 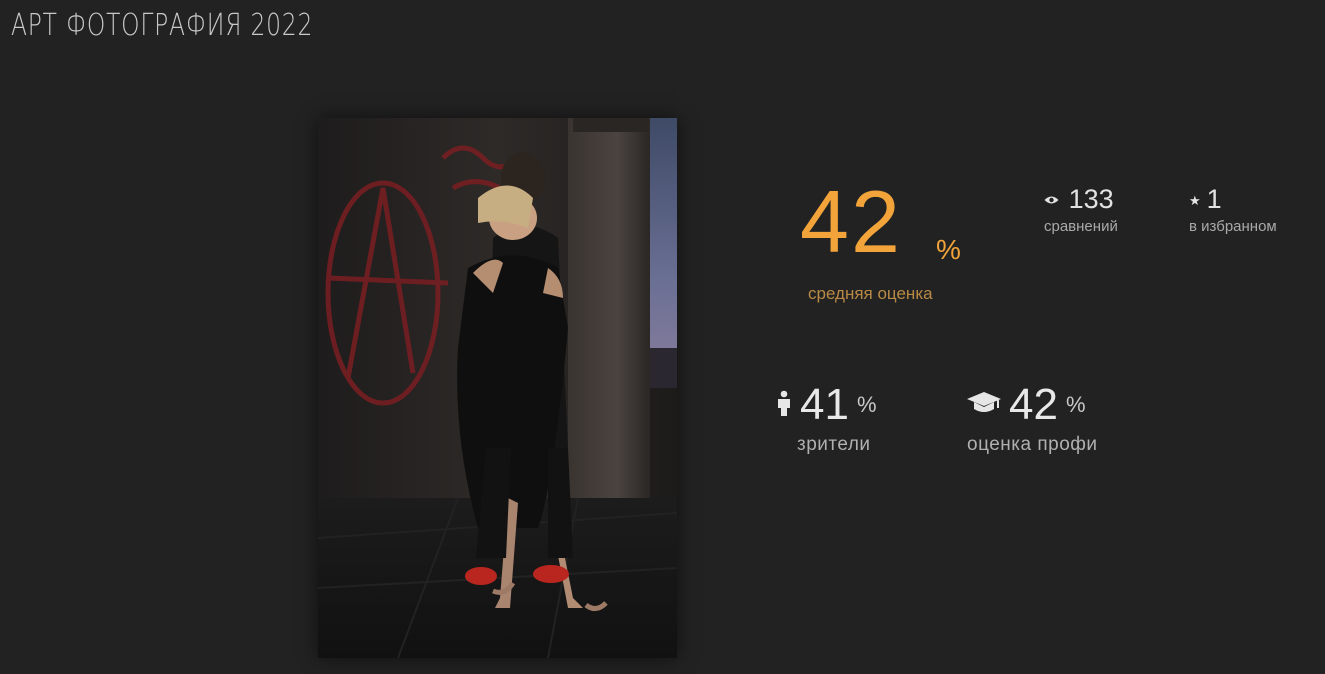 I want to click on pros-value: 42, so click(x=1033, y=404).